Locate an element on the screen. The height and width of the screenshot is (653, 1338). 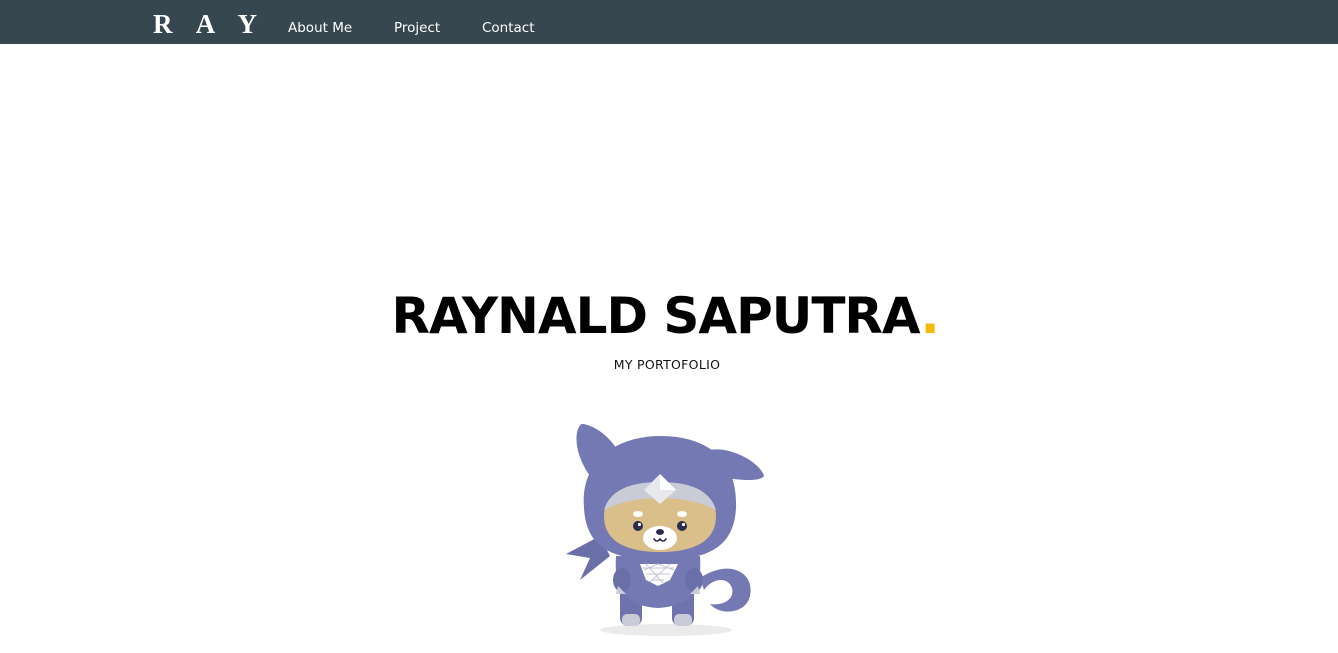
hero-title: RAYNALD SAPUTRA. is located at coordinates (667, 316).